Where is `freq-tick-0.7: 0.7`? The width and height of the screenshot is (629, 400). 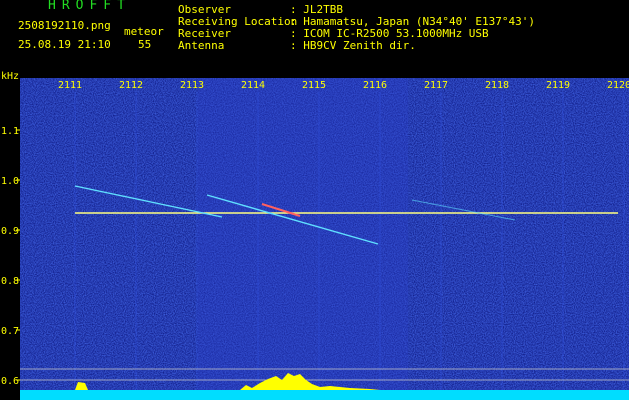
freq-tick-0.7: 0.7 is located at coordinates (10, 331).